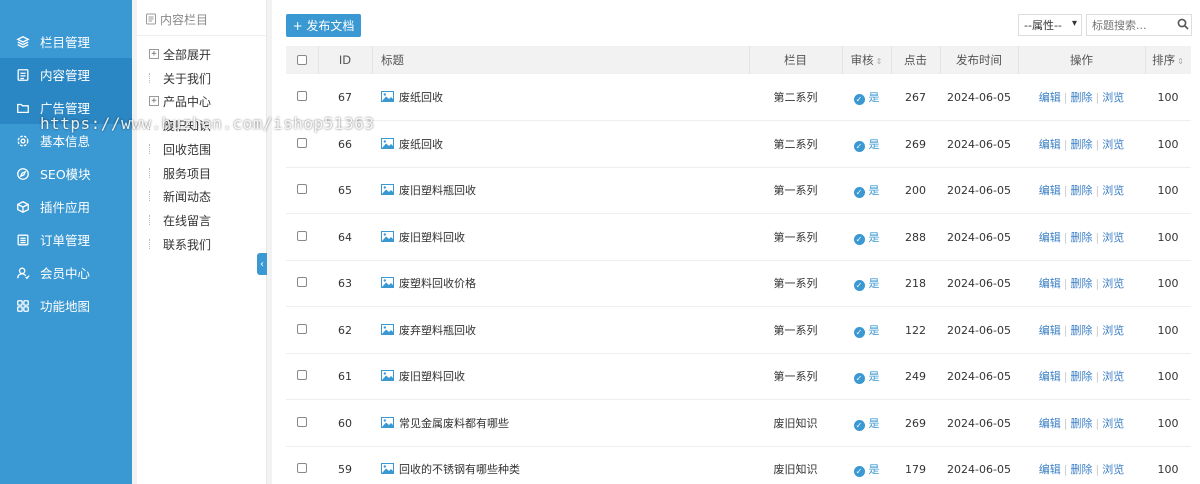  I want to click on row-title: 废旧塑料瓶回收, so click(428, 191).